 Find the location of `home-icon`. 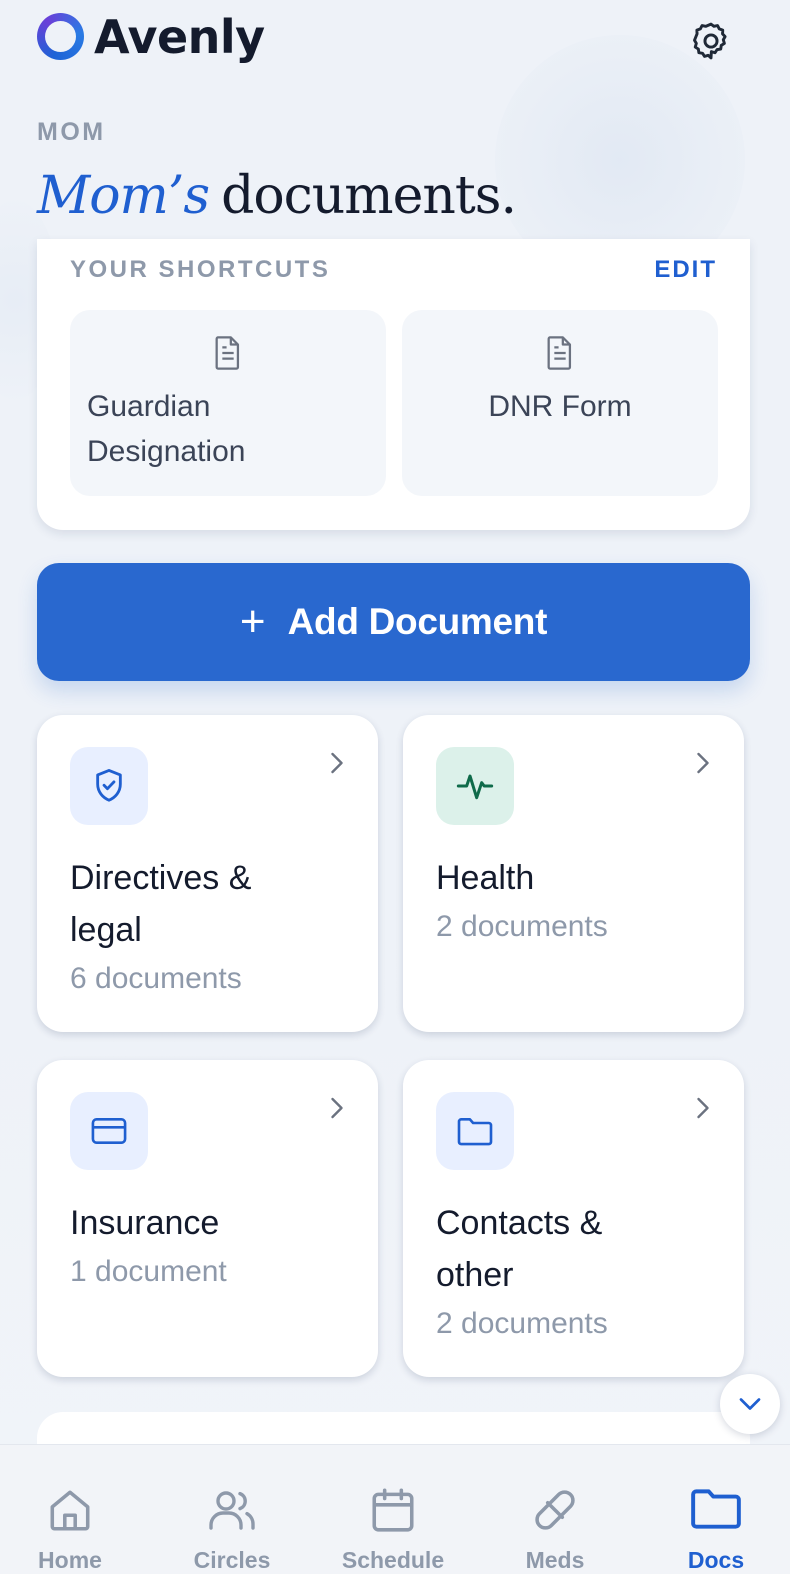

home-icon is located at coordinates (70, 1510).